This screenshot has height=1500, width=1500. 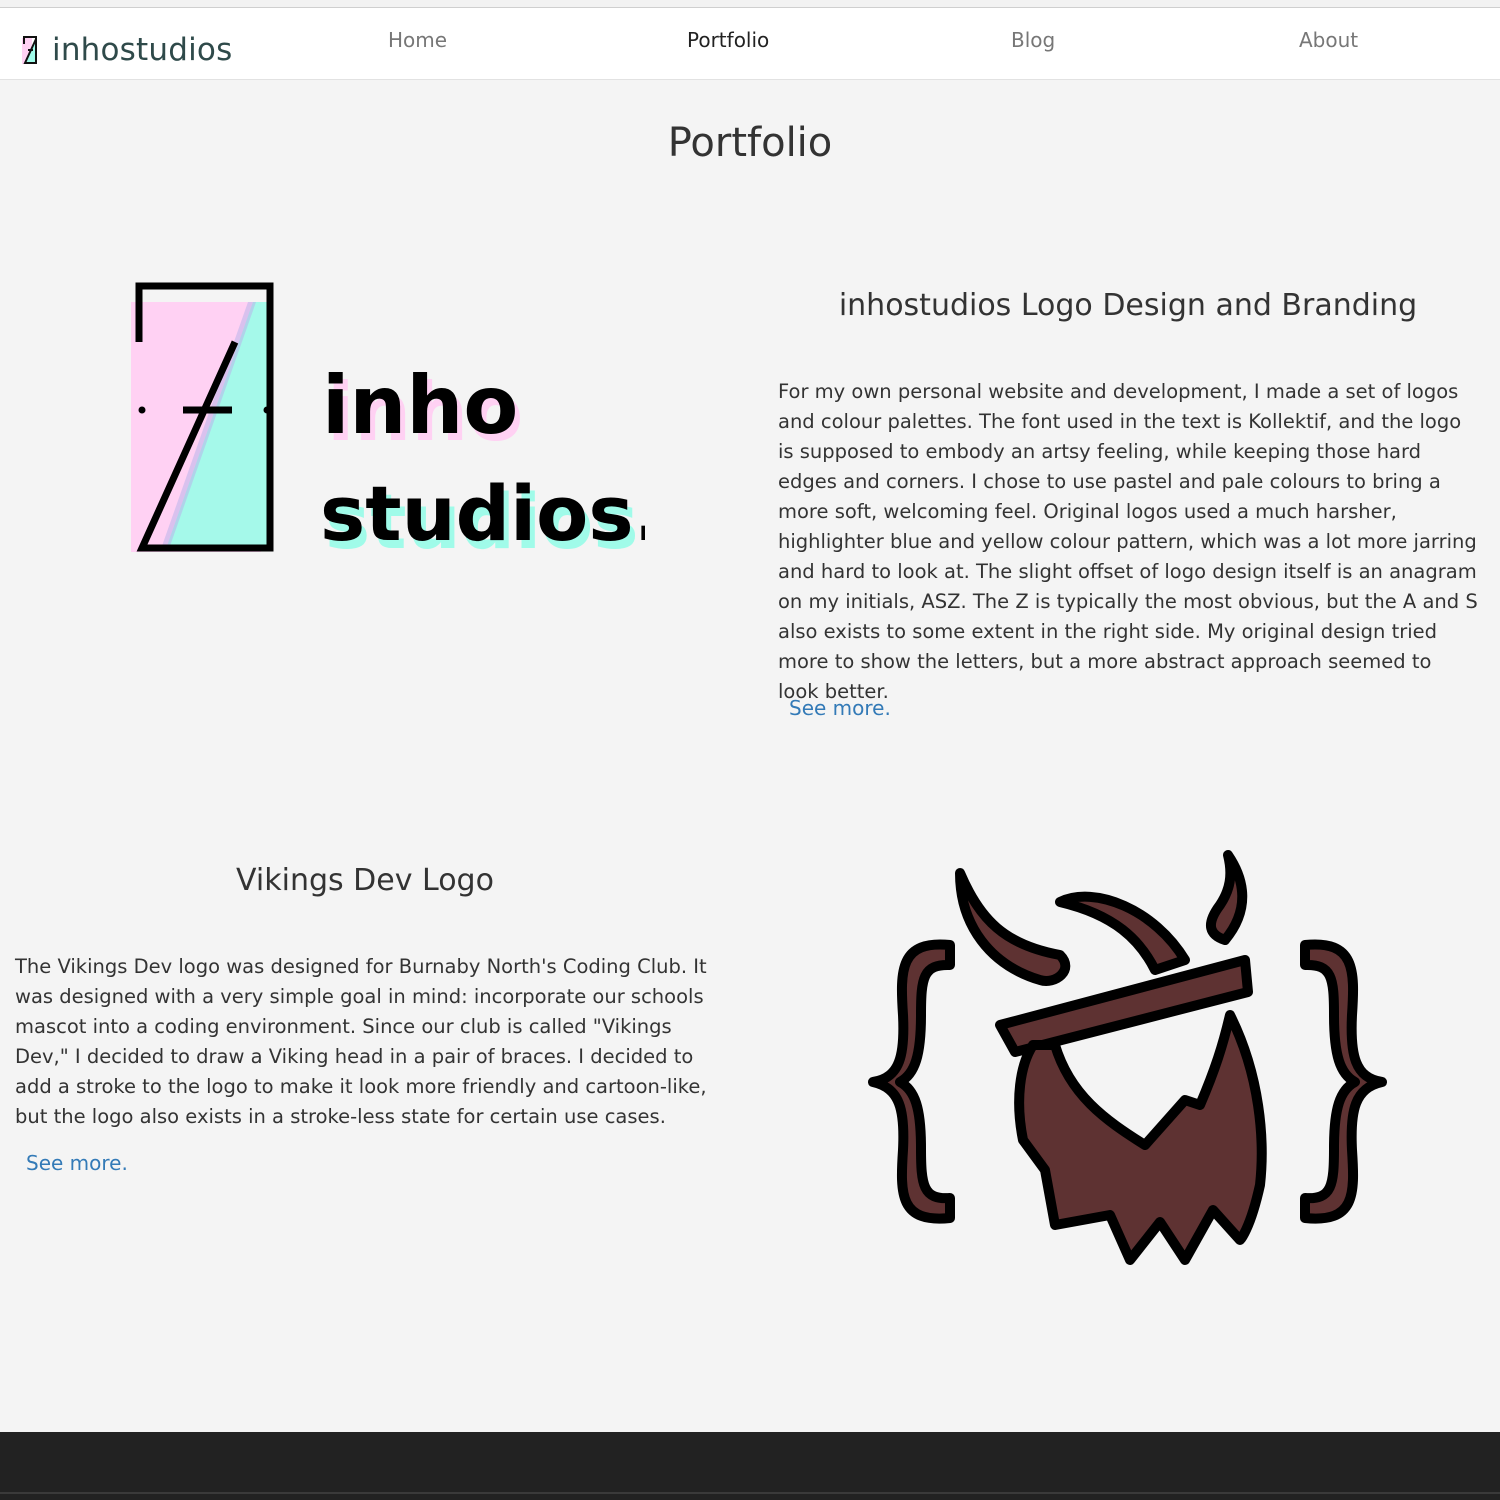 I want to click on browser-top-edge, so click(x=750, y=4).